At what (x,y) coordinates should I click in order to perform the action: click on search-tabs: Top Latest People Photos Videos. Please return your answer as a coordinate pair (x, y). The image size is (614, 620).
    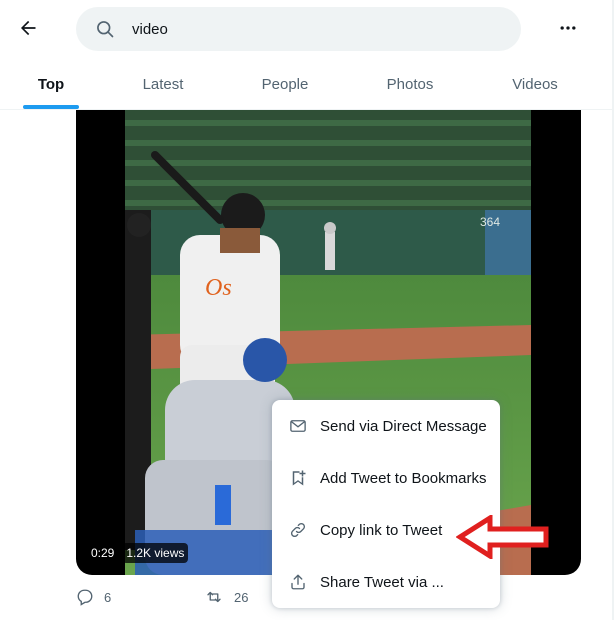
    Looking at the image, I should click on (307, 85).